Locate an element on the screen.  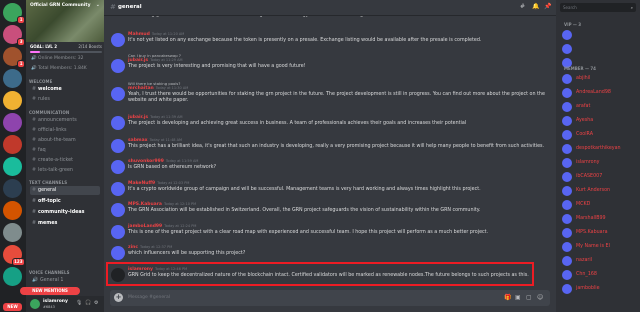
message-author: sabmax Today at 11:48 AM is located at coordinates (155, 140).